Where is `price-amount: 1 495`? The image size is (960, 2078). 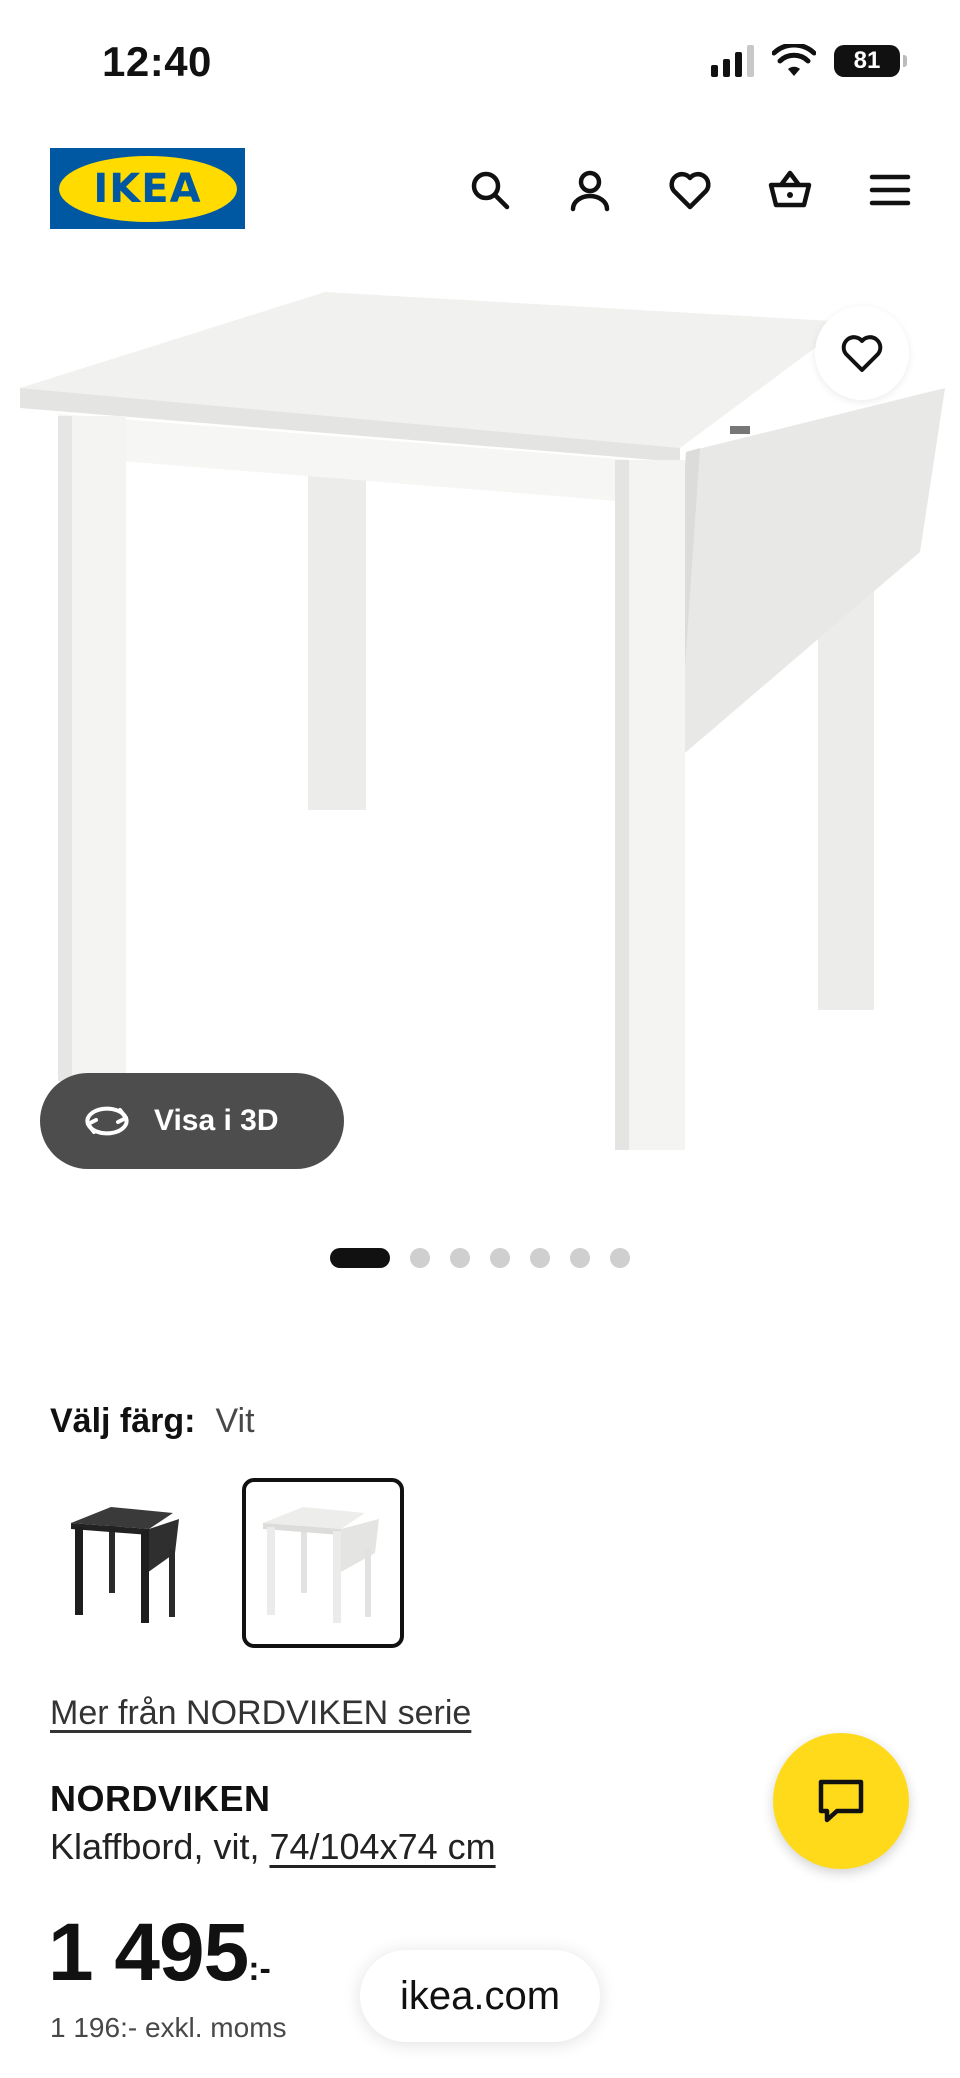
price-amount: 1 495 is located at coordinates (148, 1952).